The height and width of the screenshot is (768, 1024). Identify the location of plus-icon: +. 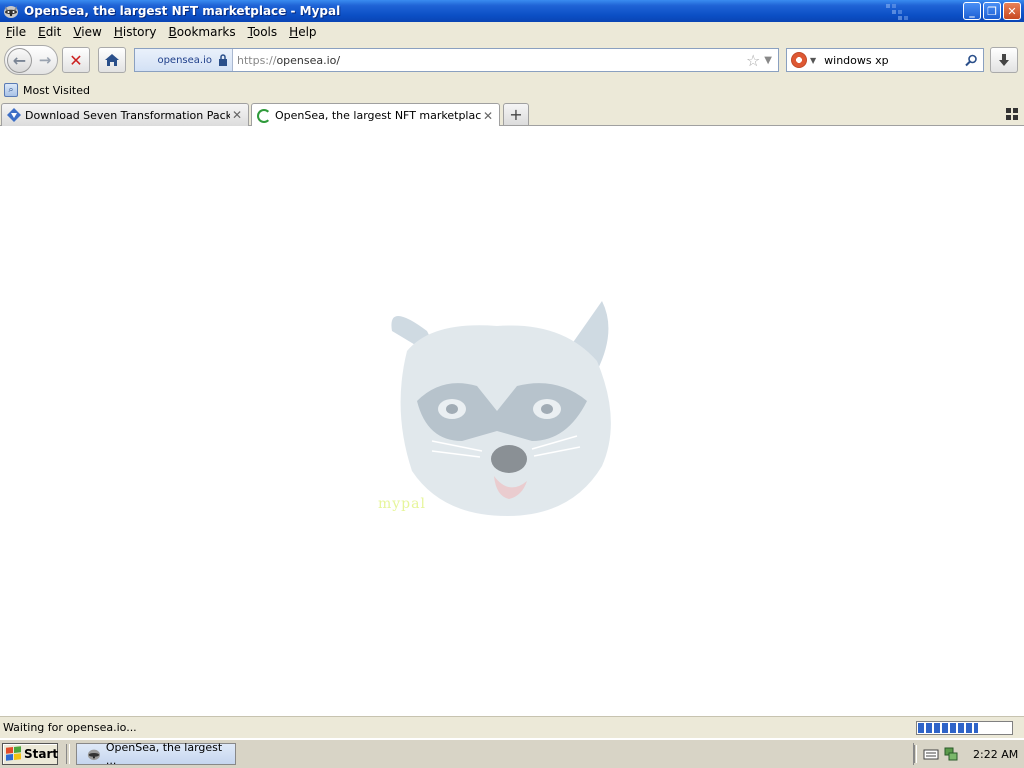
(516, 114).